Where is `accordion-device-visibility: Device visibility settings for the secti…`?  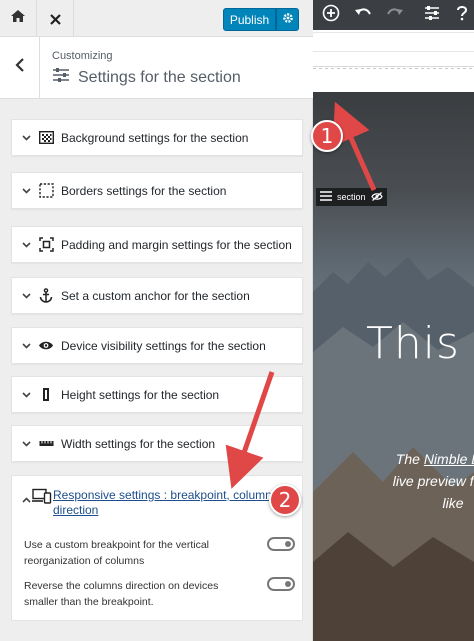
accordion-device-visibility: Device visibility settings for the secti… is located at coordinates (157, 345).